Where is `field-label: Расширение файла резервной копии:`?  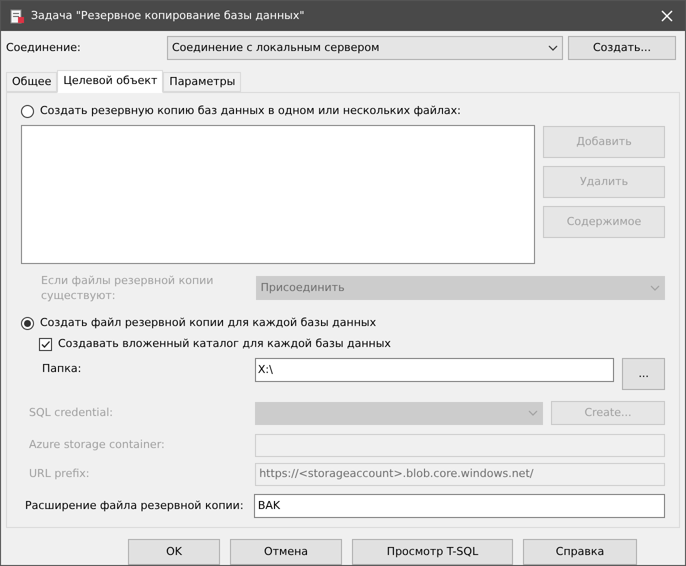 field-label: Расширение файла резервной копии: is located at coordinates (134, 506).